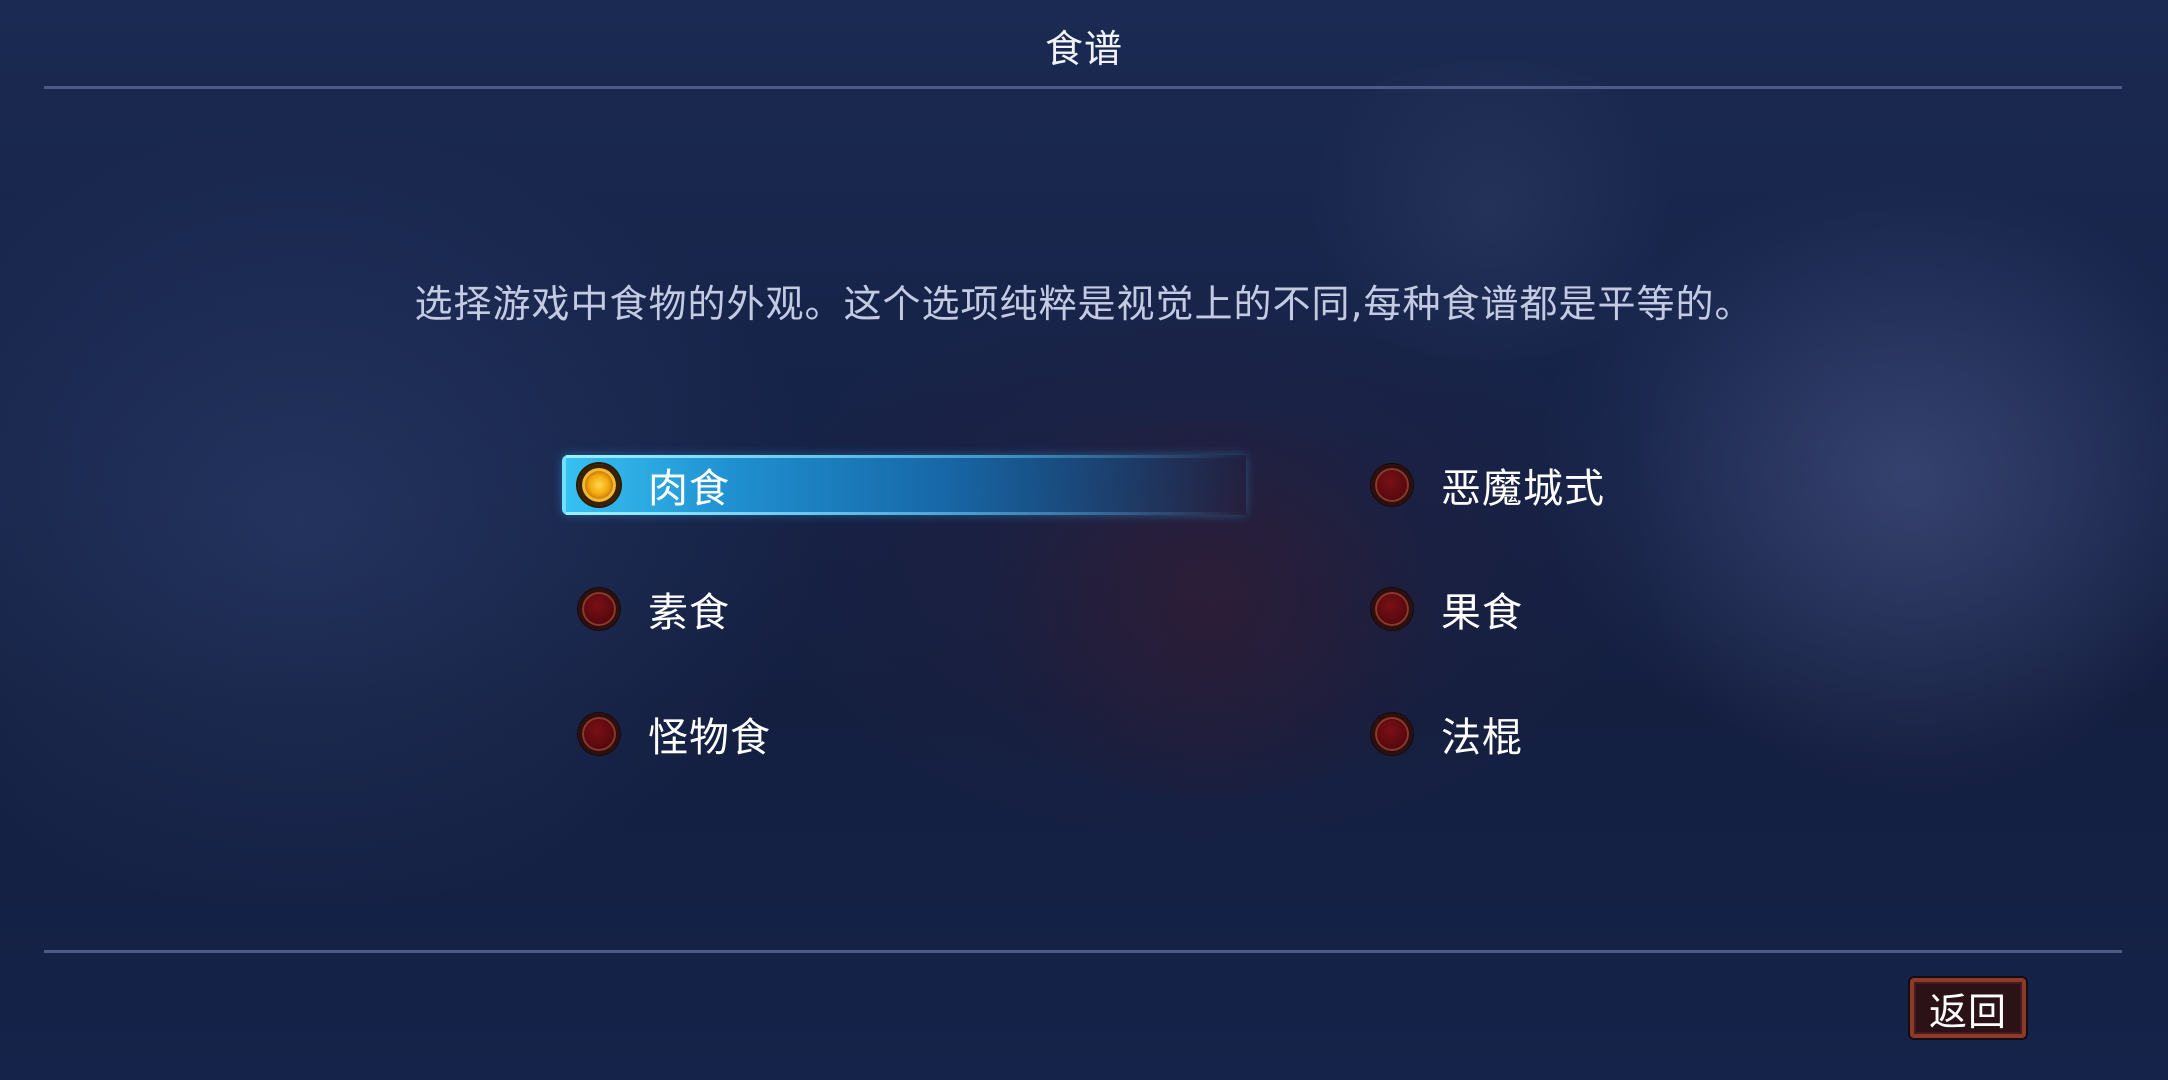 Image resolution: width=2168 pixels, height=1080 pixels. I want to click on option-castlevania-style: 恶魔城式, so click(1488, 485).